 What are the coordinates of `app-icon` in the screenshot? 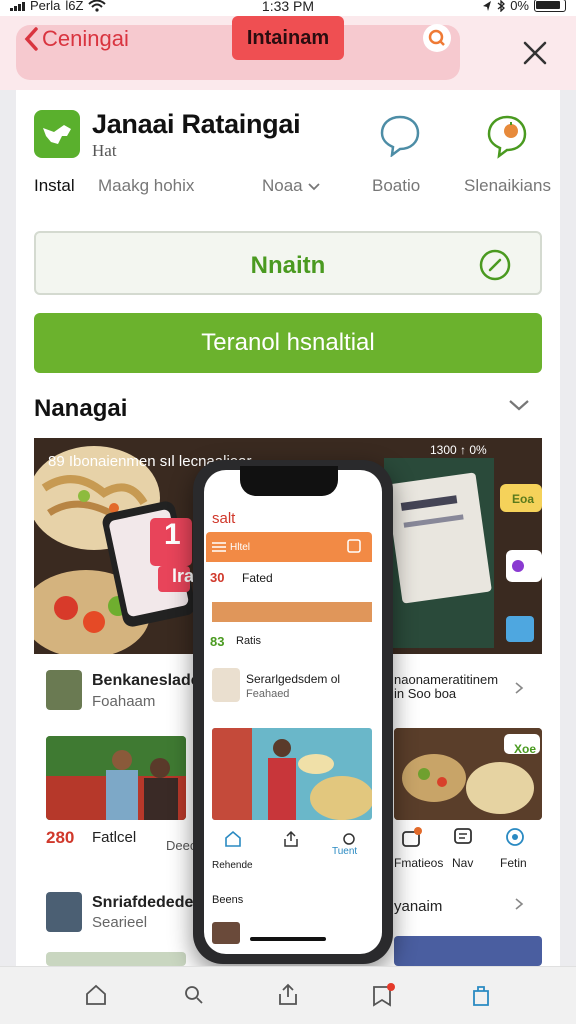 It's located at (57, 134).